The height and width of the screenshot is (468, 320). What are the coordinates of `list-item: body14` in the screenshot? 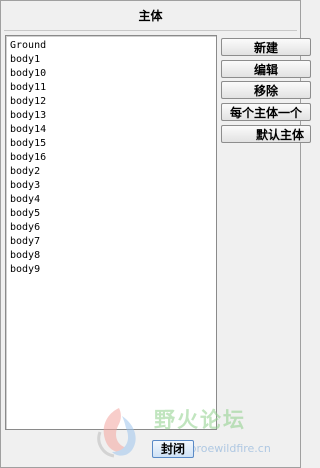 It's located at (111, 130).